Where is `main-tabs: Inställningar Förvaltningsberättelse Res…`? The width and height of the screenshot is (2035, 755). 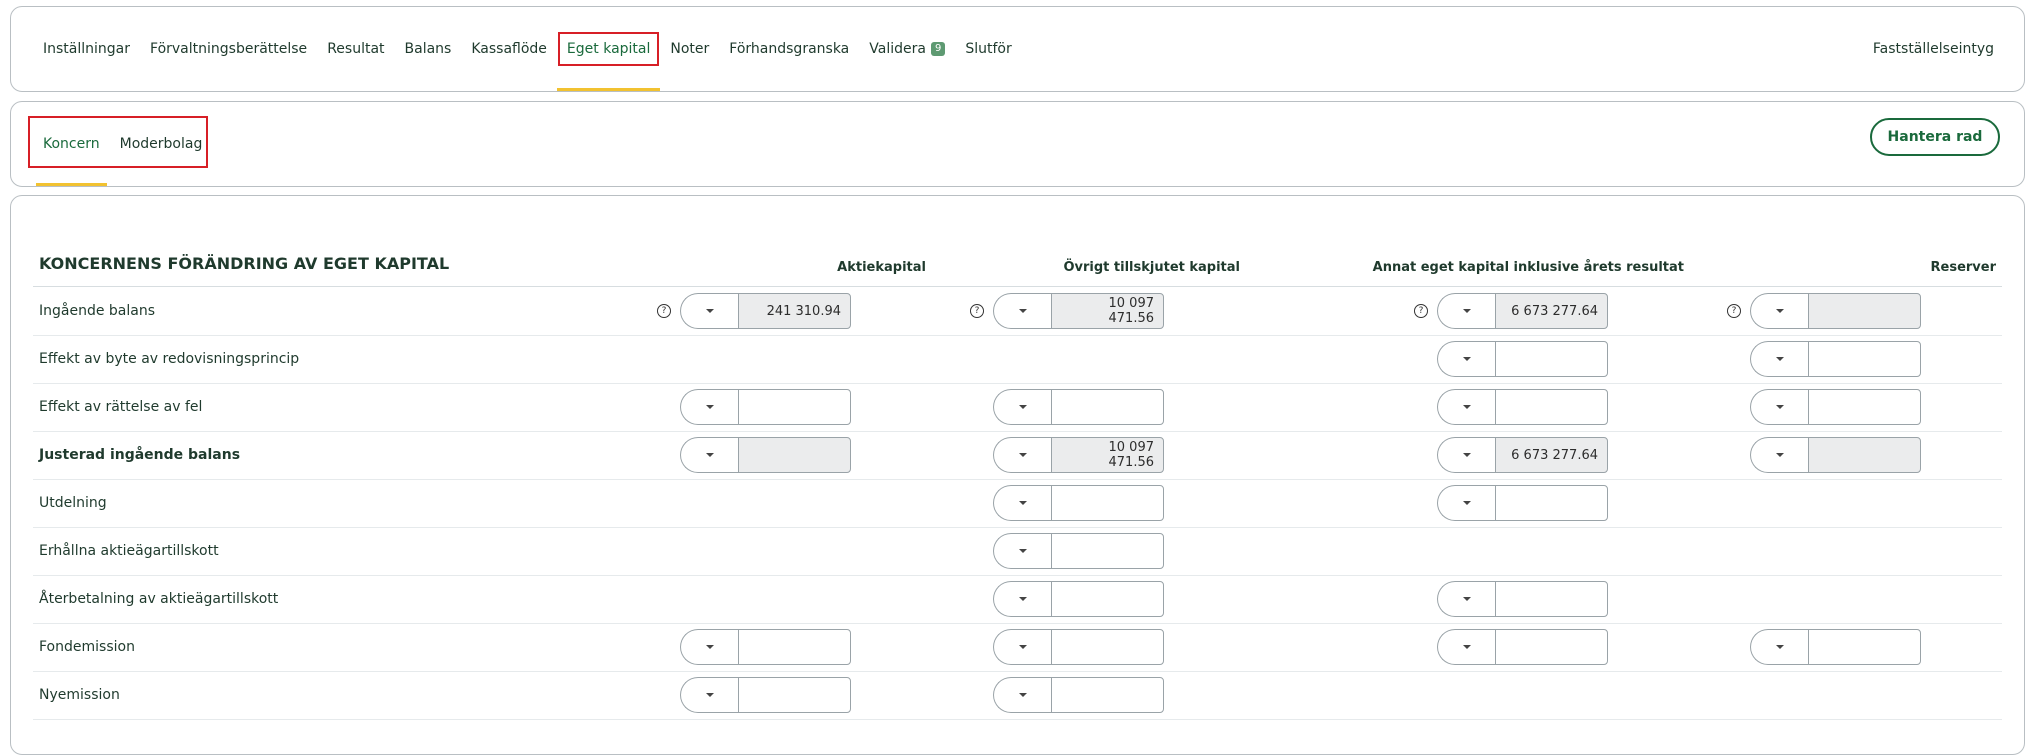 main-tabs: Inställningar Förvaltningsberättelse Res… is located at coordinates (527, 49).